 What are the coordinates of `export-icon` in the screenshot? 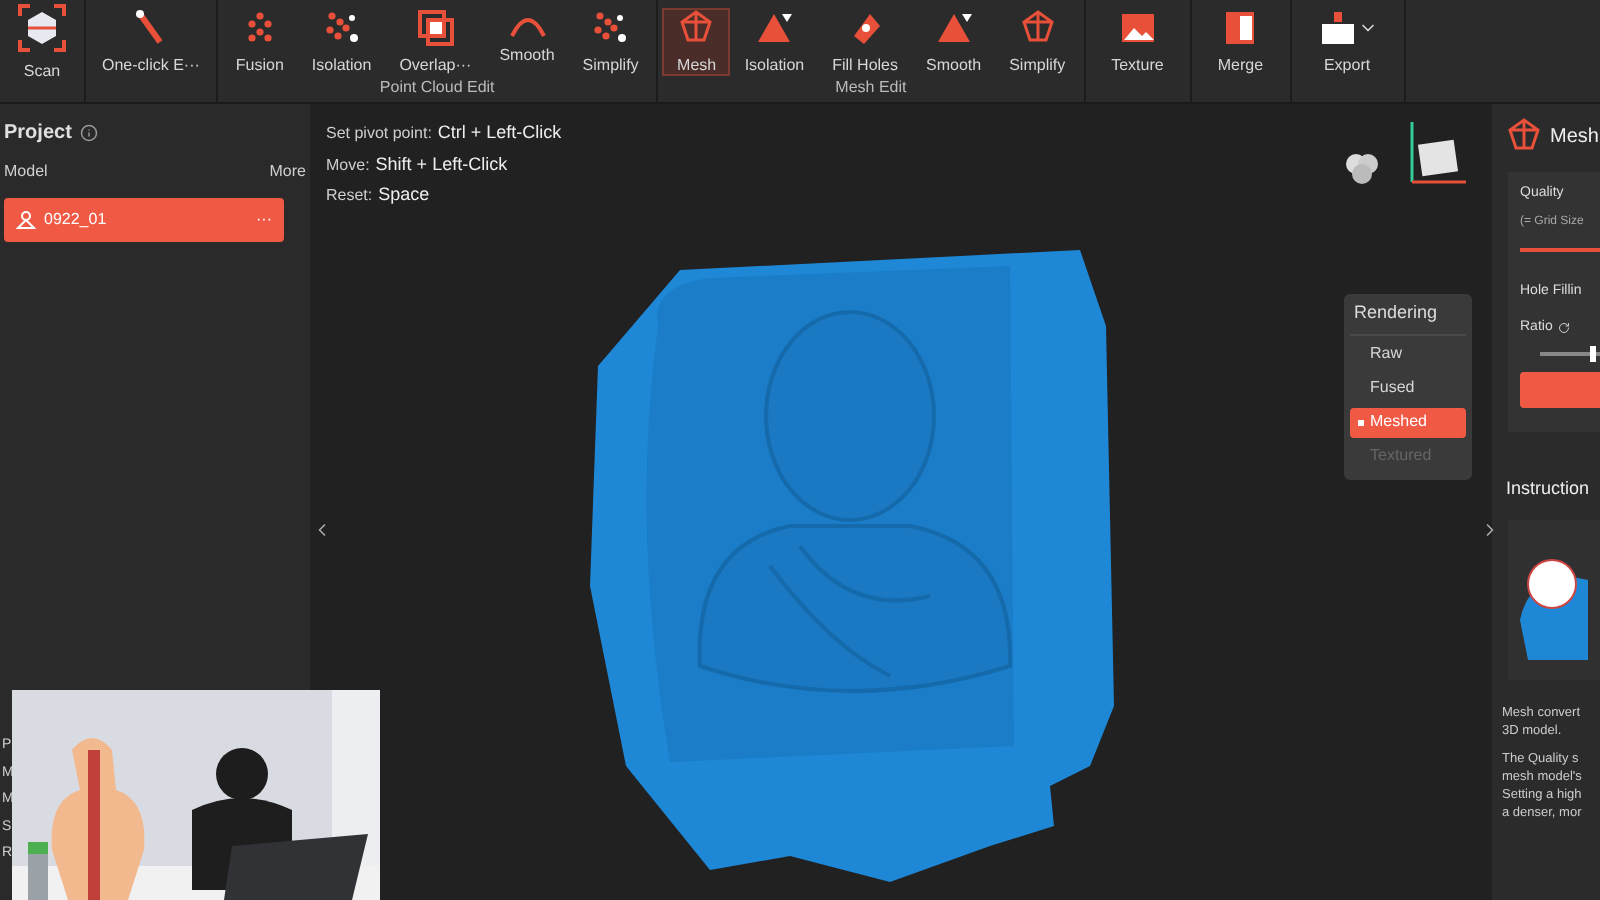 It's located at (1337, 27).